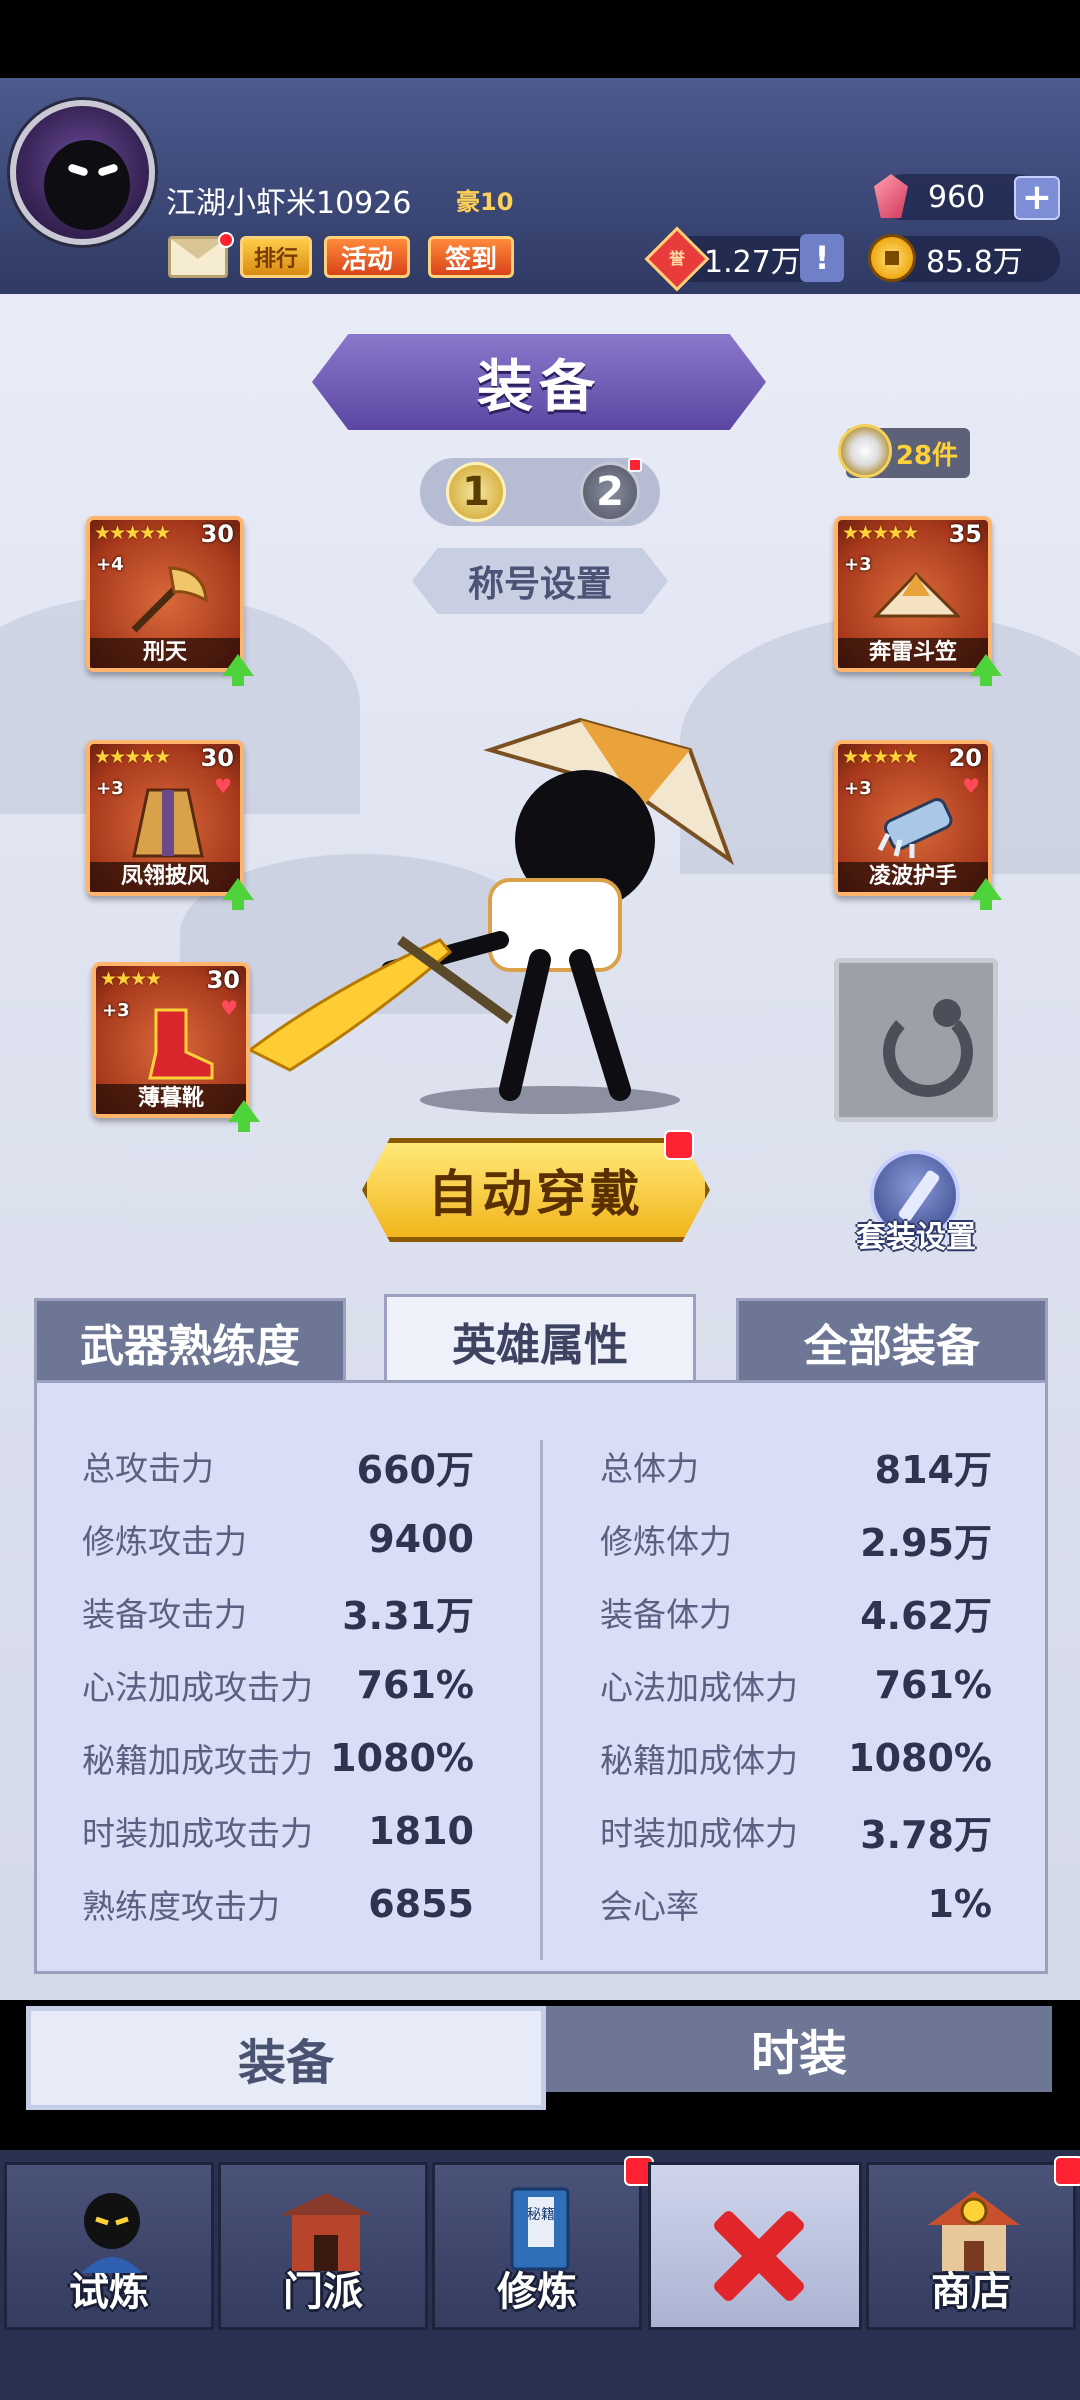 Image resolution: width=1080 pixels, height=2400 pixels. I want to click on nav-trial: 试炼, so click(109, 2246).